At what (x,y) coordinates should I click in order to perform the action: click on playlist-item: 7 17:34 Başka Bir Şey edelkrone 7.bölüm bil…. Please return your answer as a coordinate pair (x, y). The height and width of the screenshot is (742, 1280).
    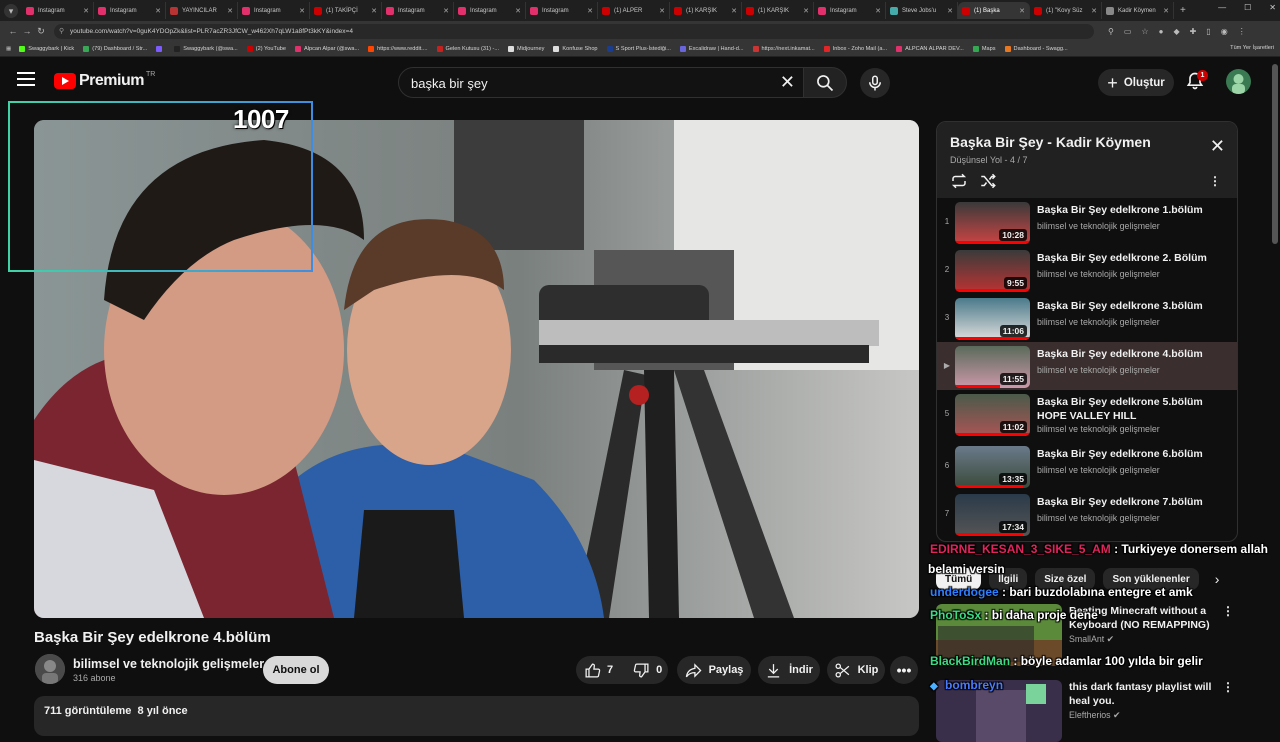
    Looking at the image, I should click on (1087, 514).